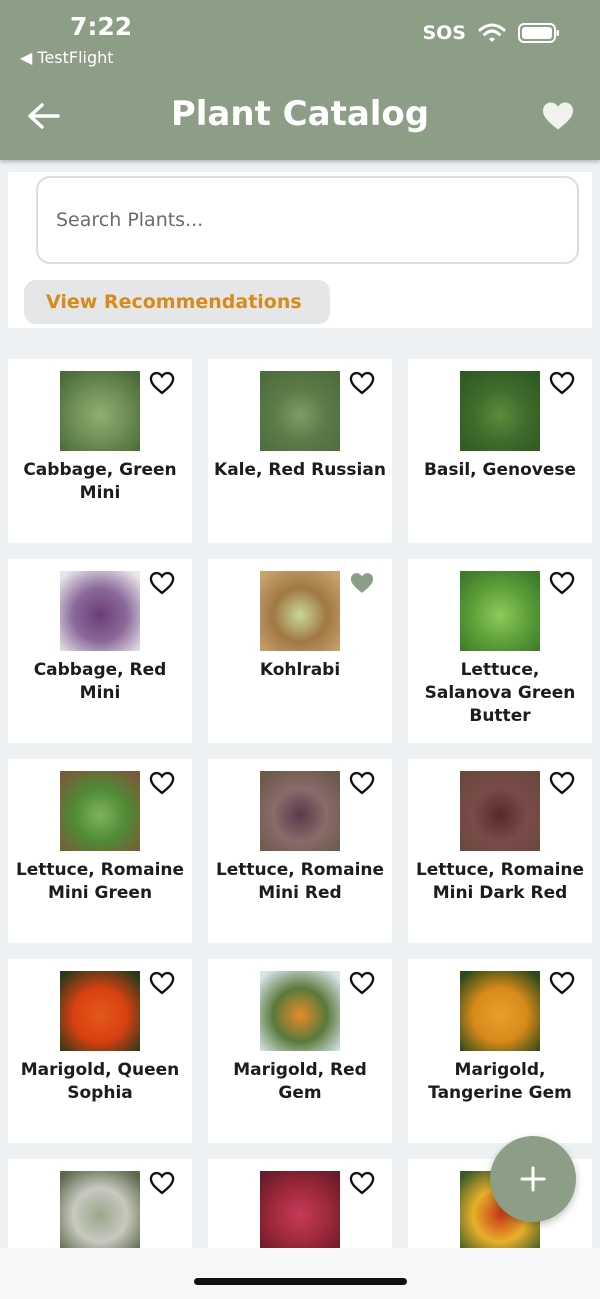 The image size is (600, 1299). I want to click on app-header: 7:22 ◀ TestFlight SOS Plant Catalog, so click(300, 80).